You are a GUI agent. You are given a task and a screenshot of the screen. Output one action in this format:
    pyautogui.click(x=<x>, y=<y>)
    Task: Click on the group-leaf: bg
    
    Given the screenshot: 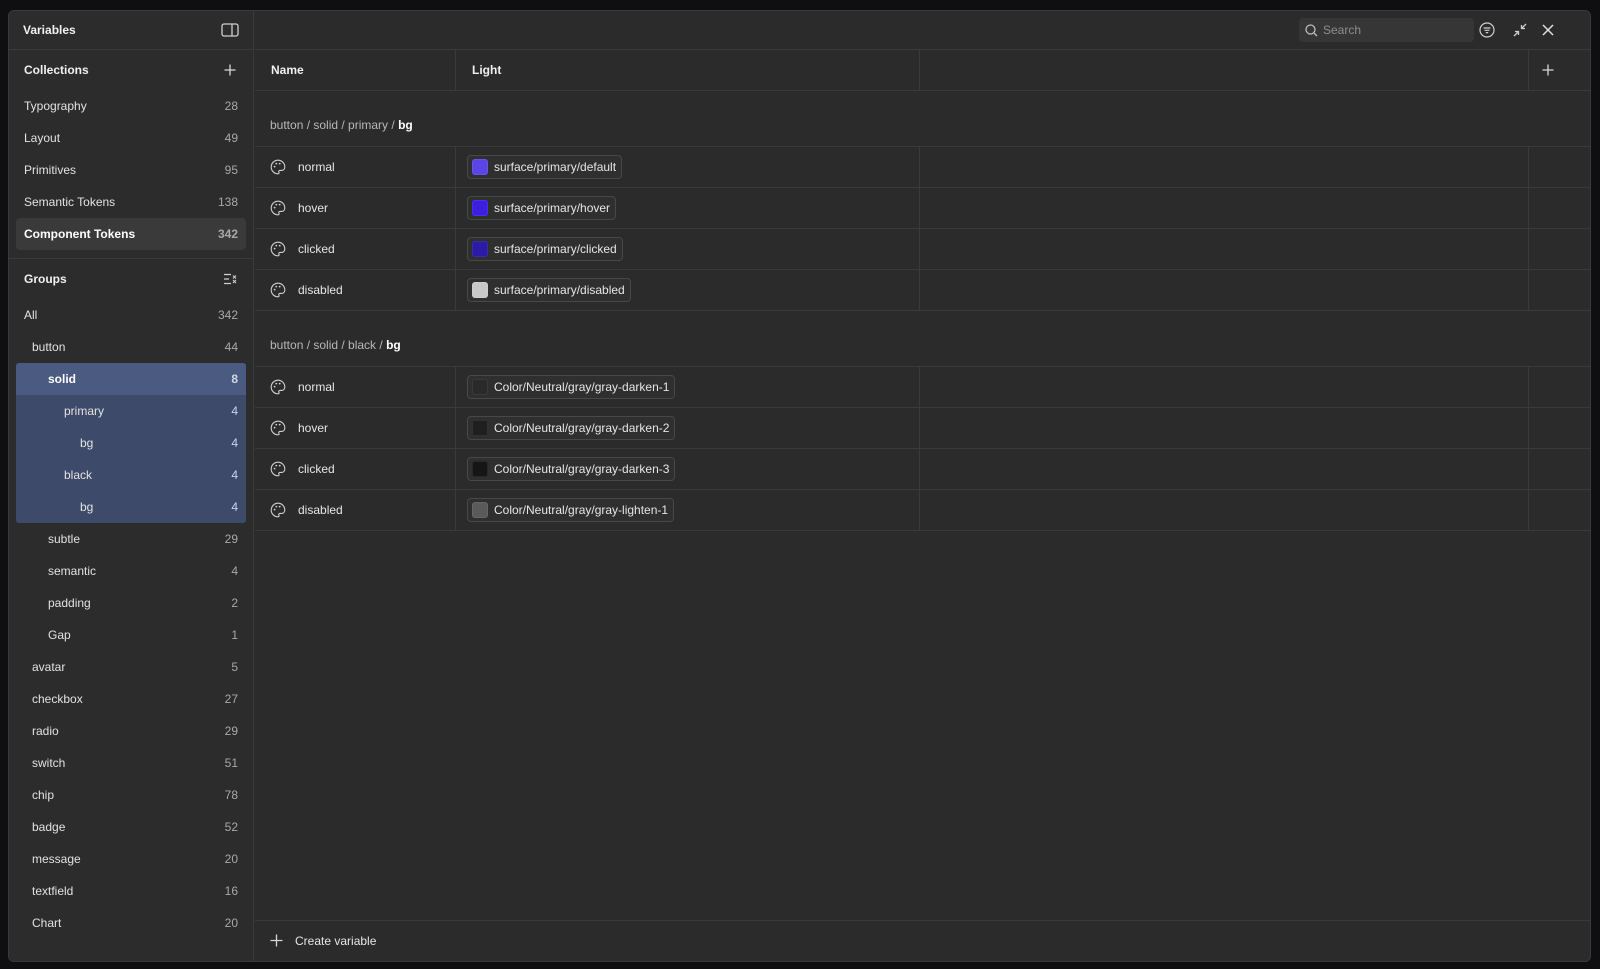 What is the action you would take?
    pyautogui.click(x=405, y=125)
    